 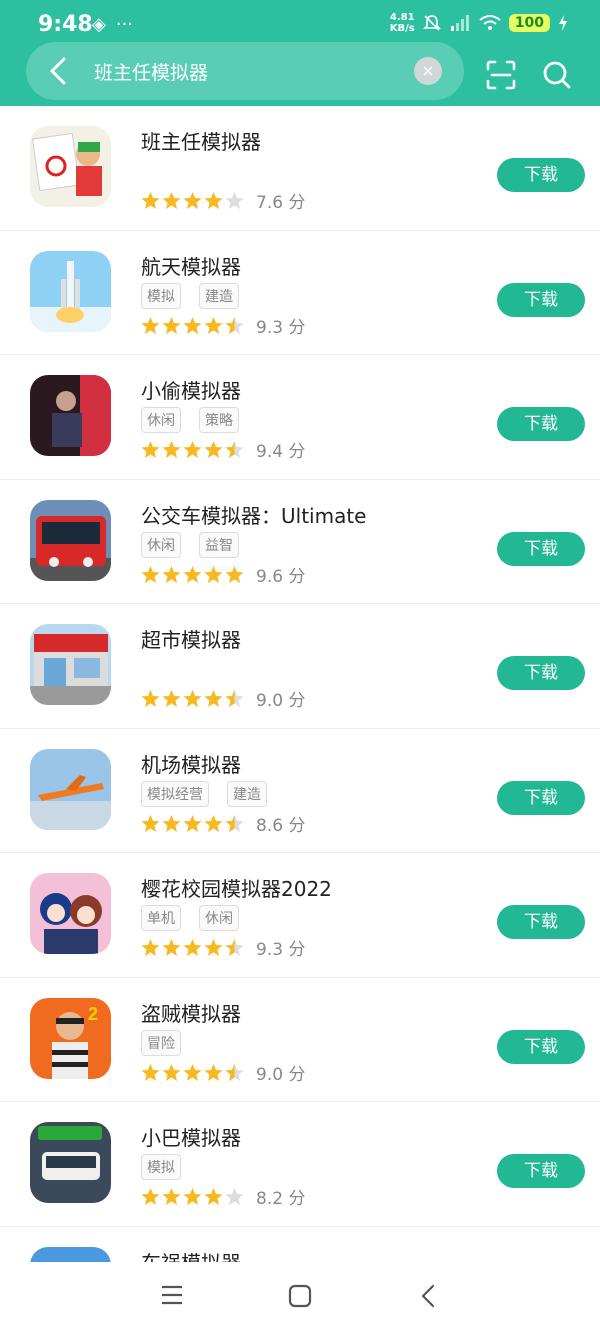 What do you see at coordinates (124, 24) in the screenshot?
I see `more-dots-icon: ···` at bounding box center [124, 24].